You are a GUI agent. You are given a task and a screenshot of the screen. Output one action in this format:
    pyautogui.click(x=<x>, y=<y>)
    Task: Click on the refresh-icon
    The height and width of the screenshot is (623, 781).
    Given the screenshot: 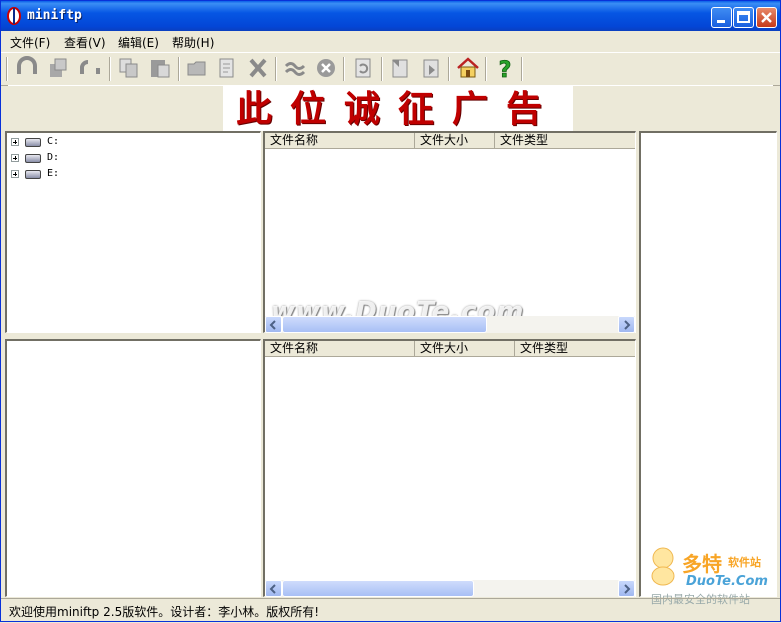 What is the action you would take?
    pyautogui.click(x=363, y=68)
    